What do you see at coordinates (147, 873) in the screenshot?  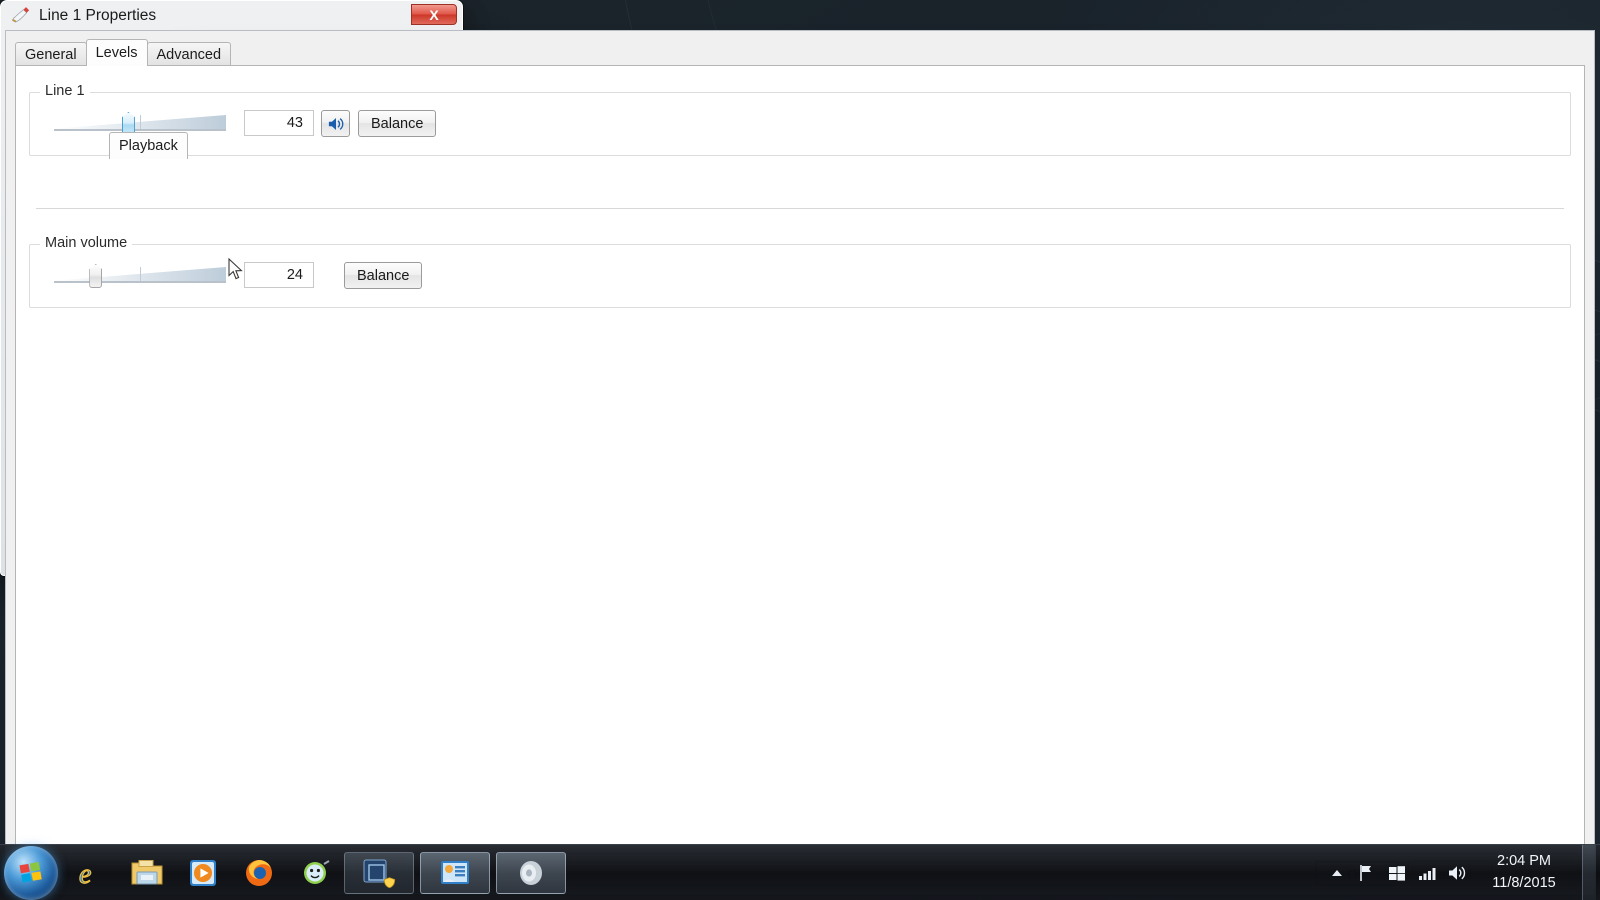 I see `windows-explorer-icon` at bounding box center [147, 873].